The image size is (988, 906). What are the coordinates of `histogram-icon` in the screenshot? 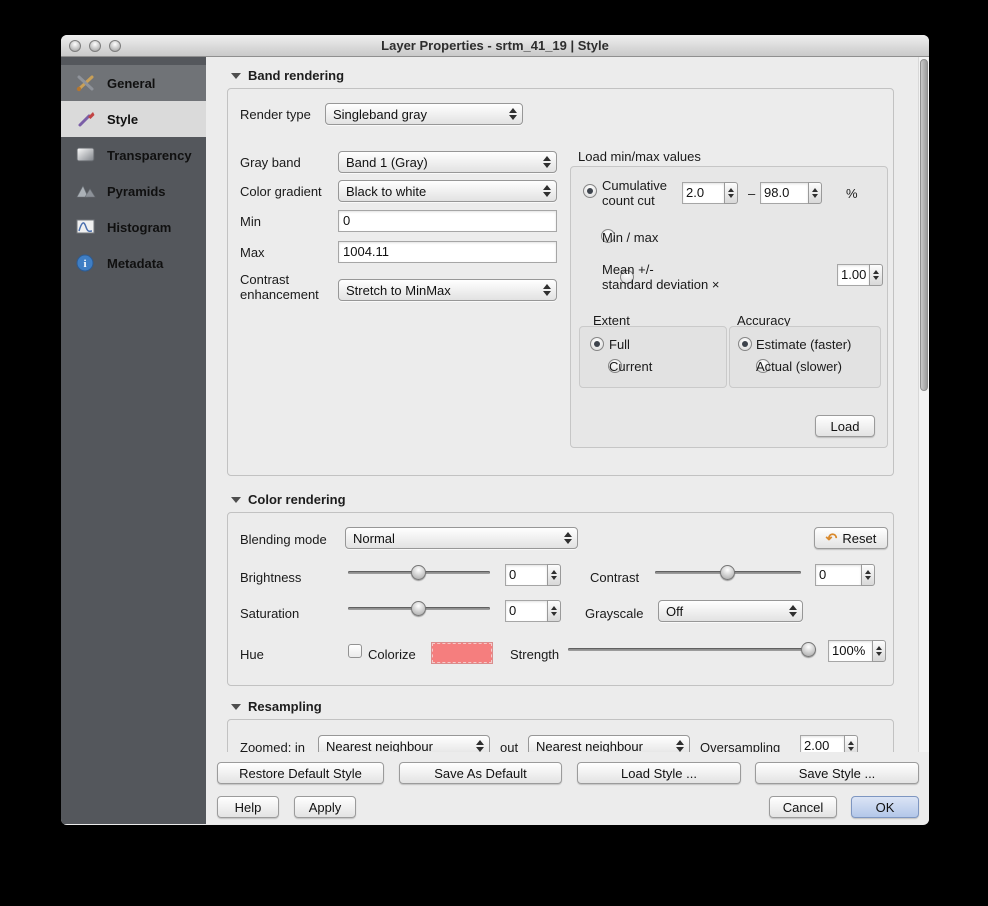 It's located at (86, 227).